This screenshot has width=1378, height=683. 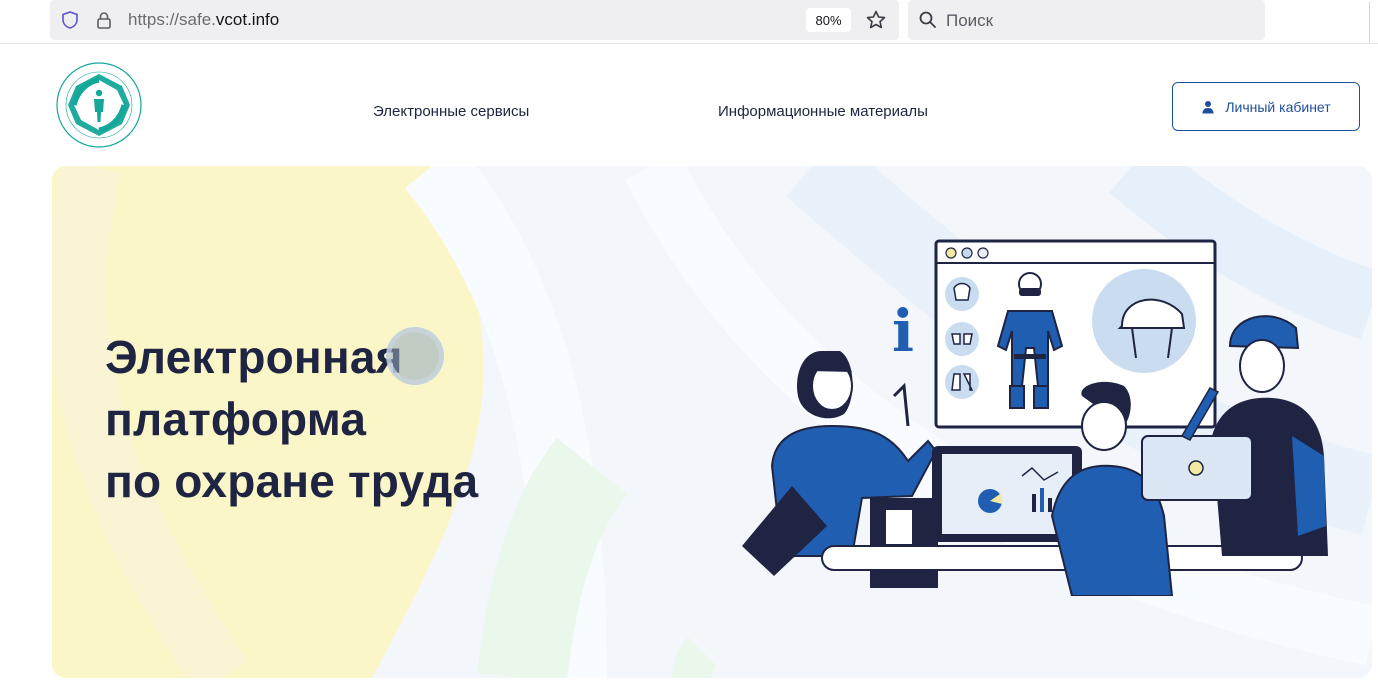 What do you see at coordinates (927, 19) in the screenshot?
I see `search-icon` at bounding box center [927, 19].